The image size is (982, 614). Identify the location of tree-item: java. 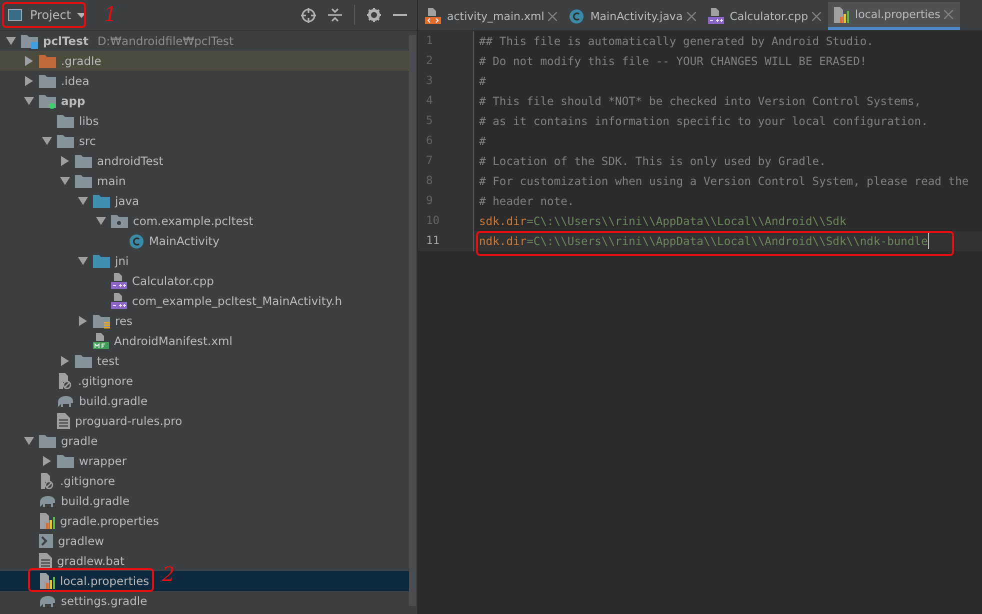
(204, 201).